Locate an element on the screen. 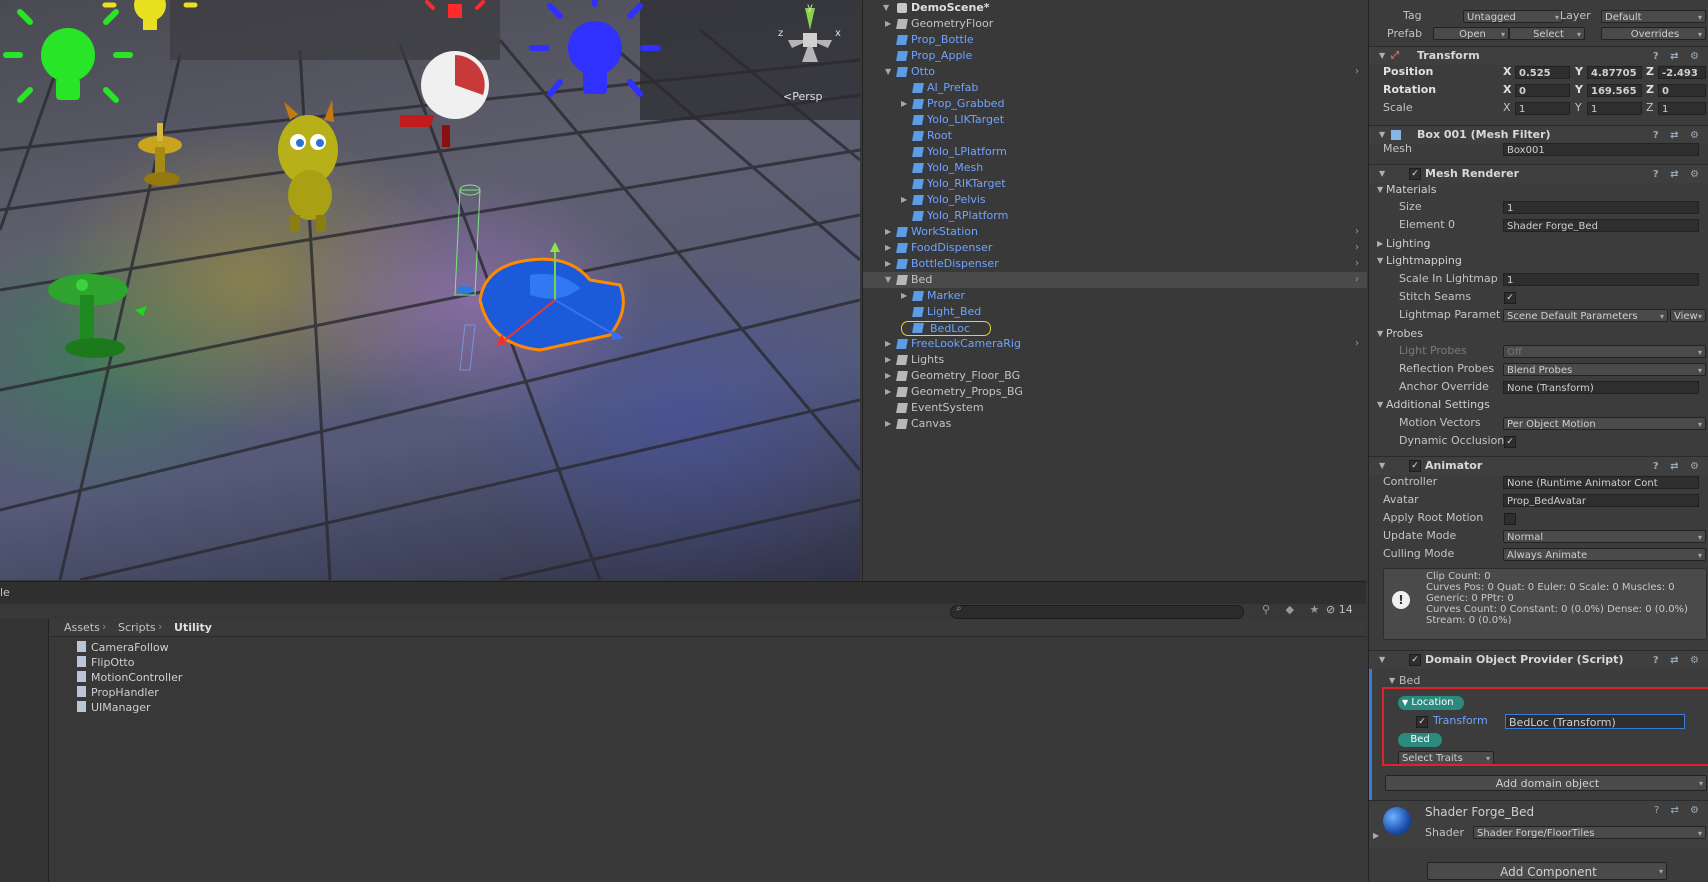 Image resolution: width=1708 pixels, height=882 pixels. domain-object-provider-header: ▼ ✓ Domain Object Provider (Script) ? ⇄ ⚙ is located at coordinates (1538, 659).